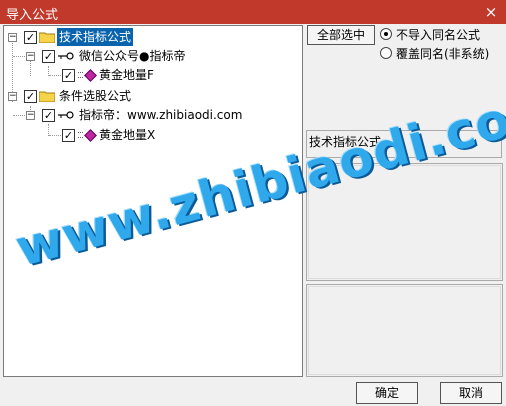  What do you see at coordinates (386, 53) in the screenshot?
I see `overwrite-radio` at bounding box center [386, 53].